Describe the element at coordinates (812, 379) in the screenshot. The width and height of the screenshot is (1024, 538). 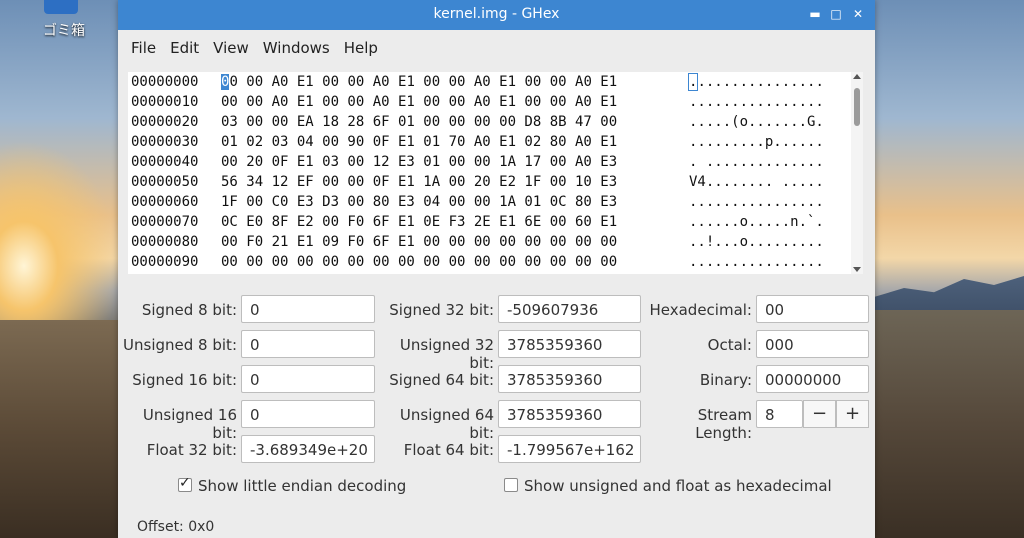
I see `binary-field: 00000000` at that location.